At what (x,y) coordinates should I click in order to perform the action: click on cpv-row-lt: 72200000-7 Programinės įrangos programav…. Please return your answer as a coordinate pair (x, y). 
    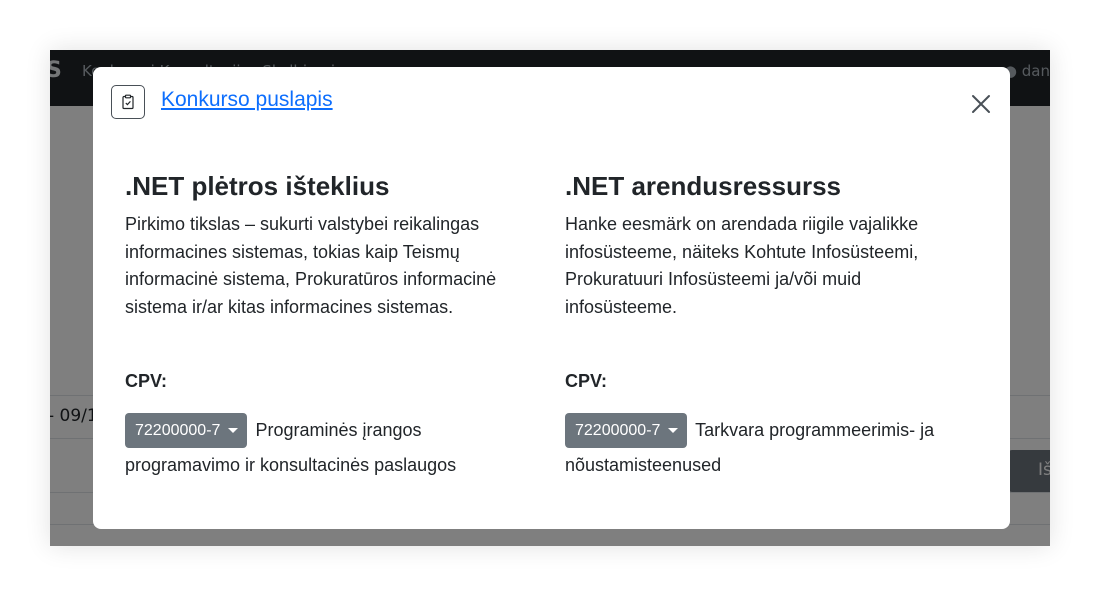
    Looking at the image, I should click on (325, 447).